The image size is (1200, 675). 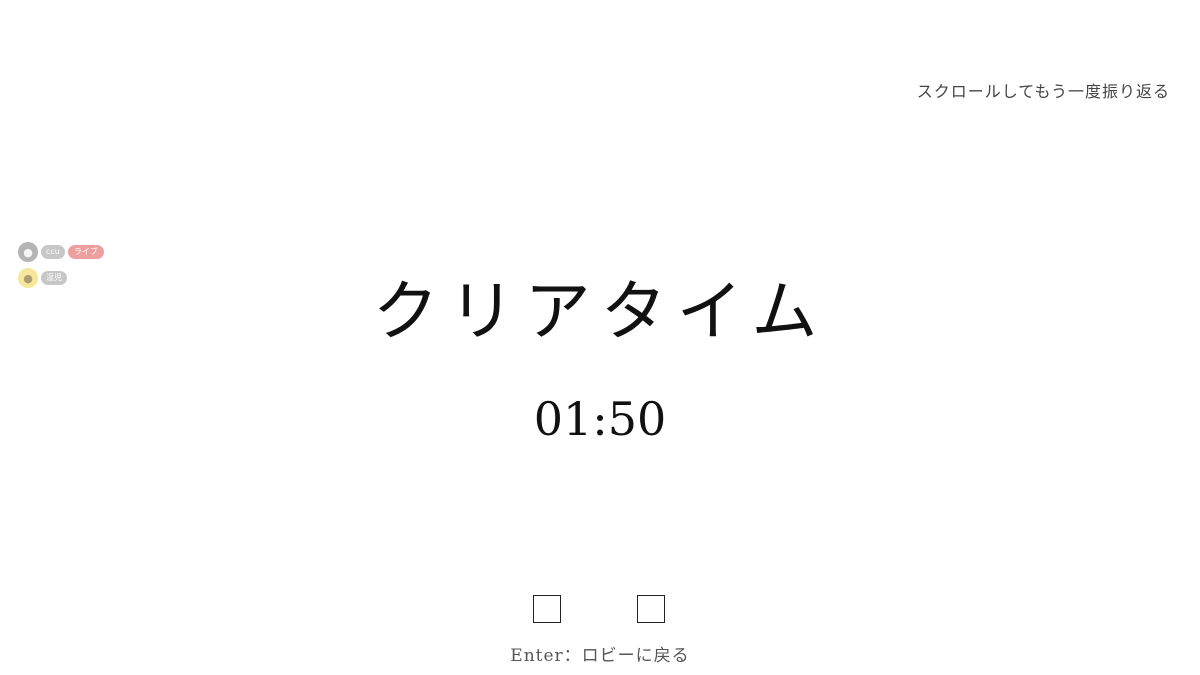 I want to click on scroll-hint: スクロールしてもう一度振り返る, so click(x=1043, y=90).